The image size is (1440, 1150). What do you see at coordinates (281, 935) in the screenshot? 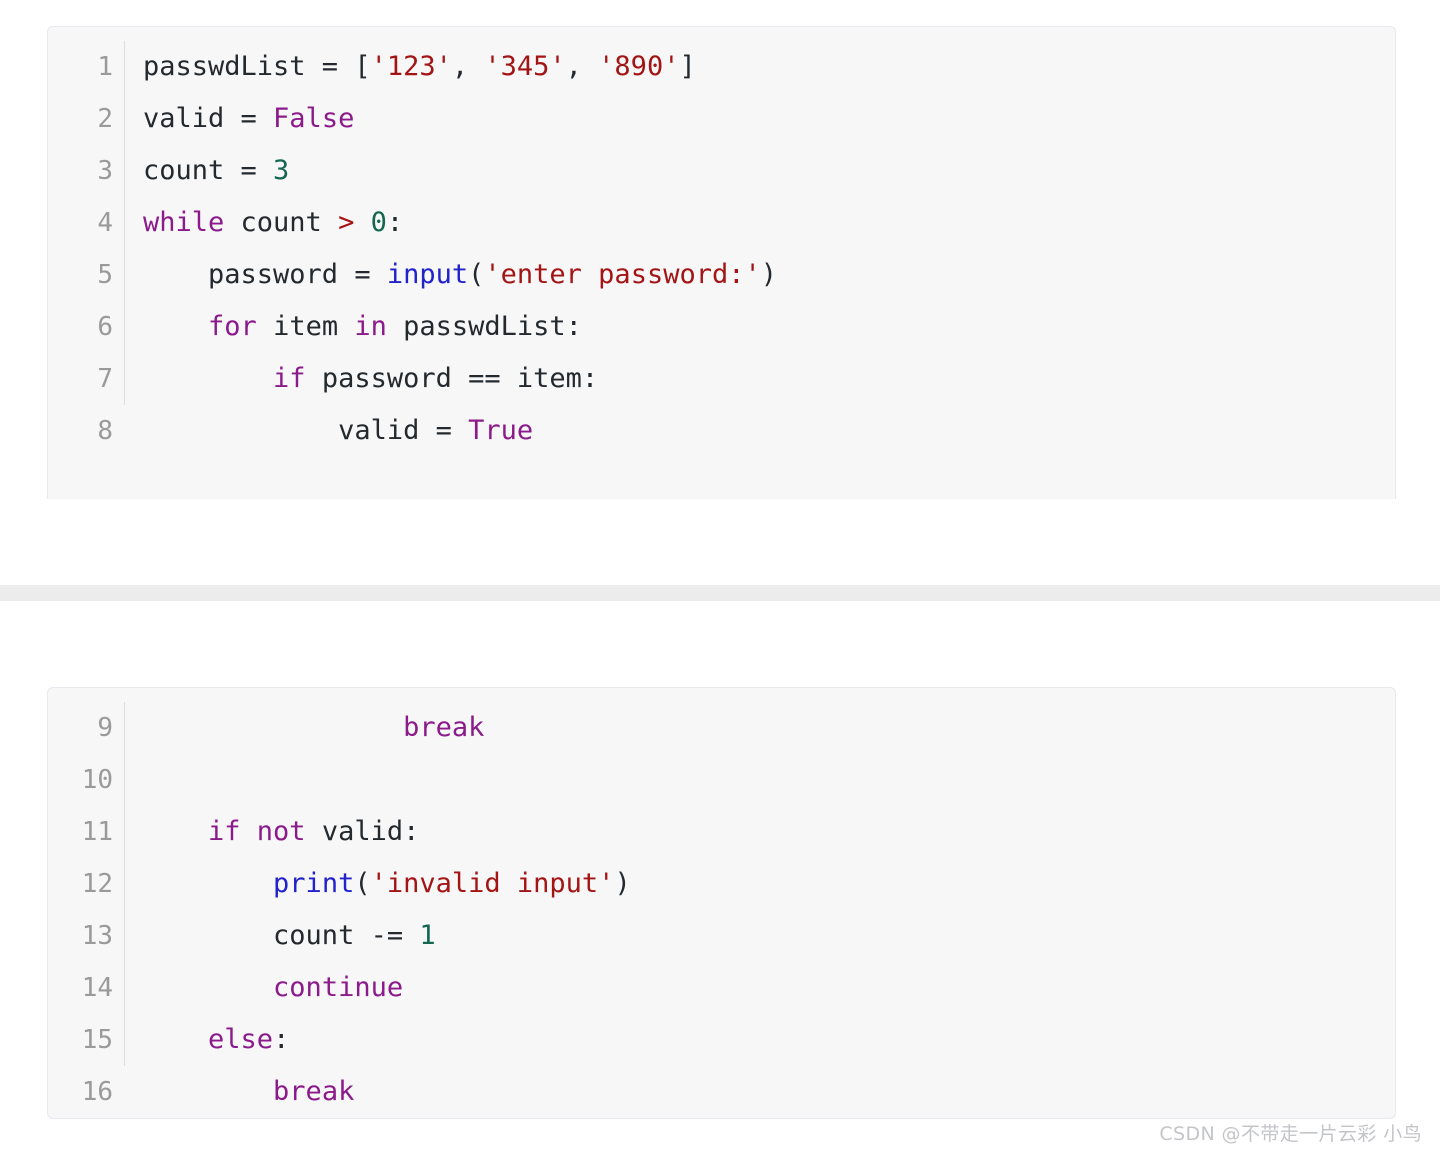
I see `code-token-pl: count -=` at bounding box center [281, 935].